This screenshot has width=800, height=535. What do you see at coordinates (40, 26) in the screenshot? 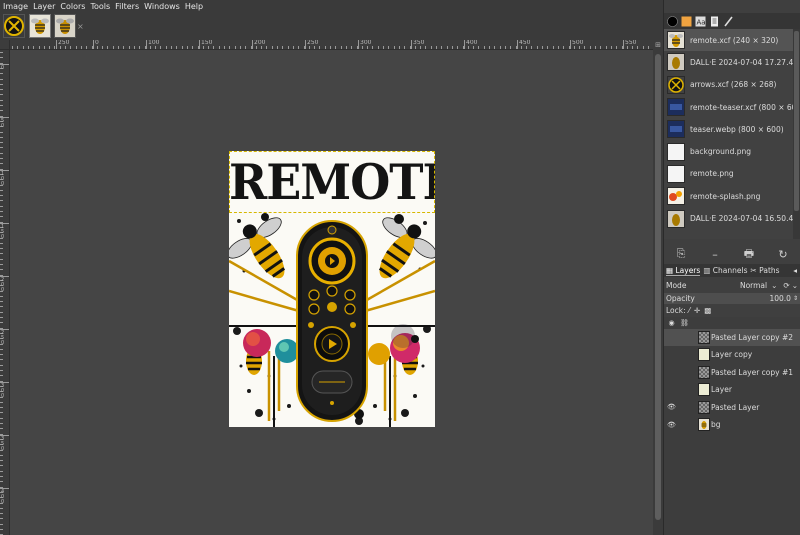
I see `image-tab-bee` at bounding box center [40, 26].